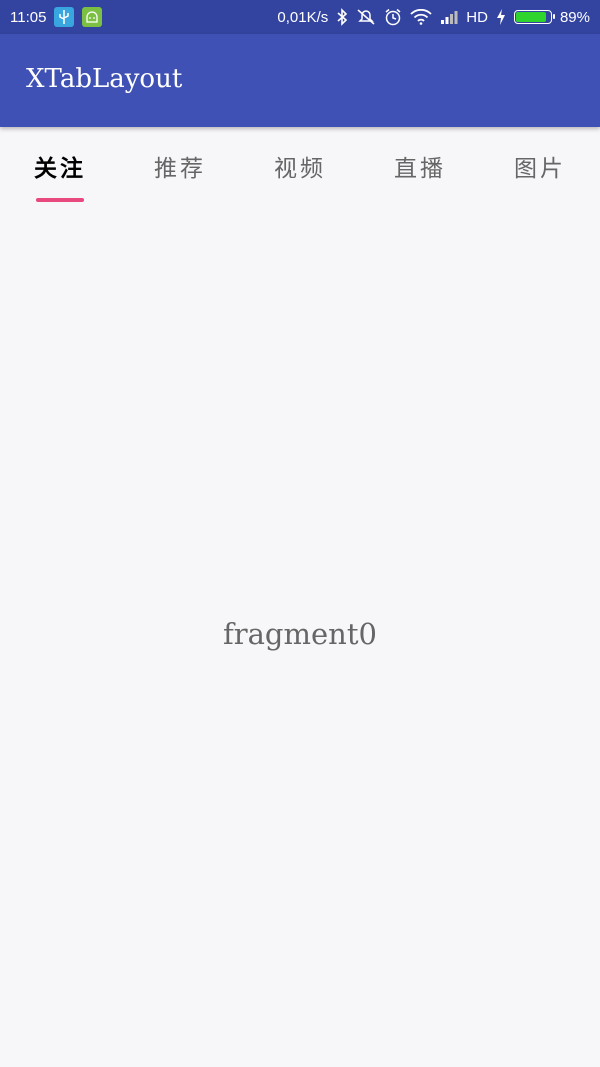 The width and height of the screenshot is (600, 1067). I want to click on battery-level-fill, so click(531, 17).